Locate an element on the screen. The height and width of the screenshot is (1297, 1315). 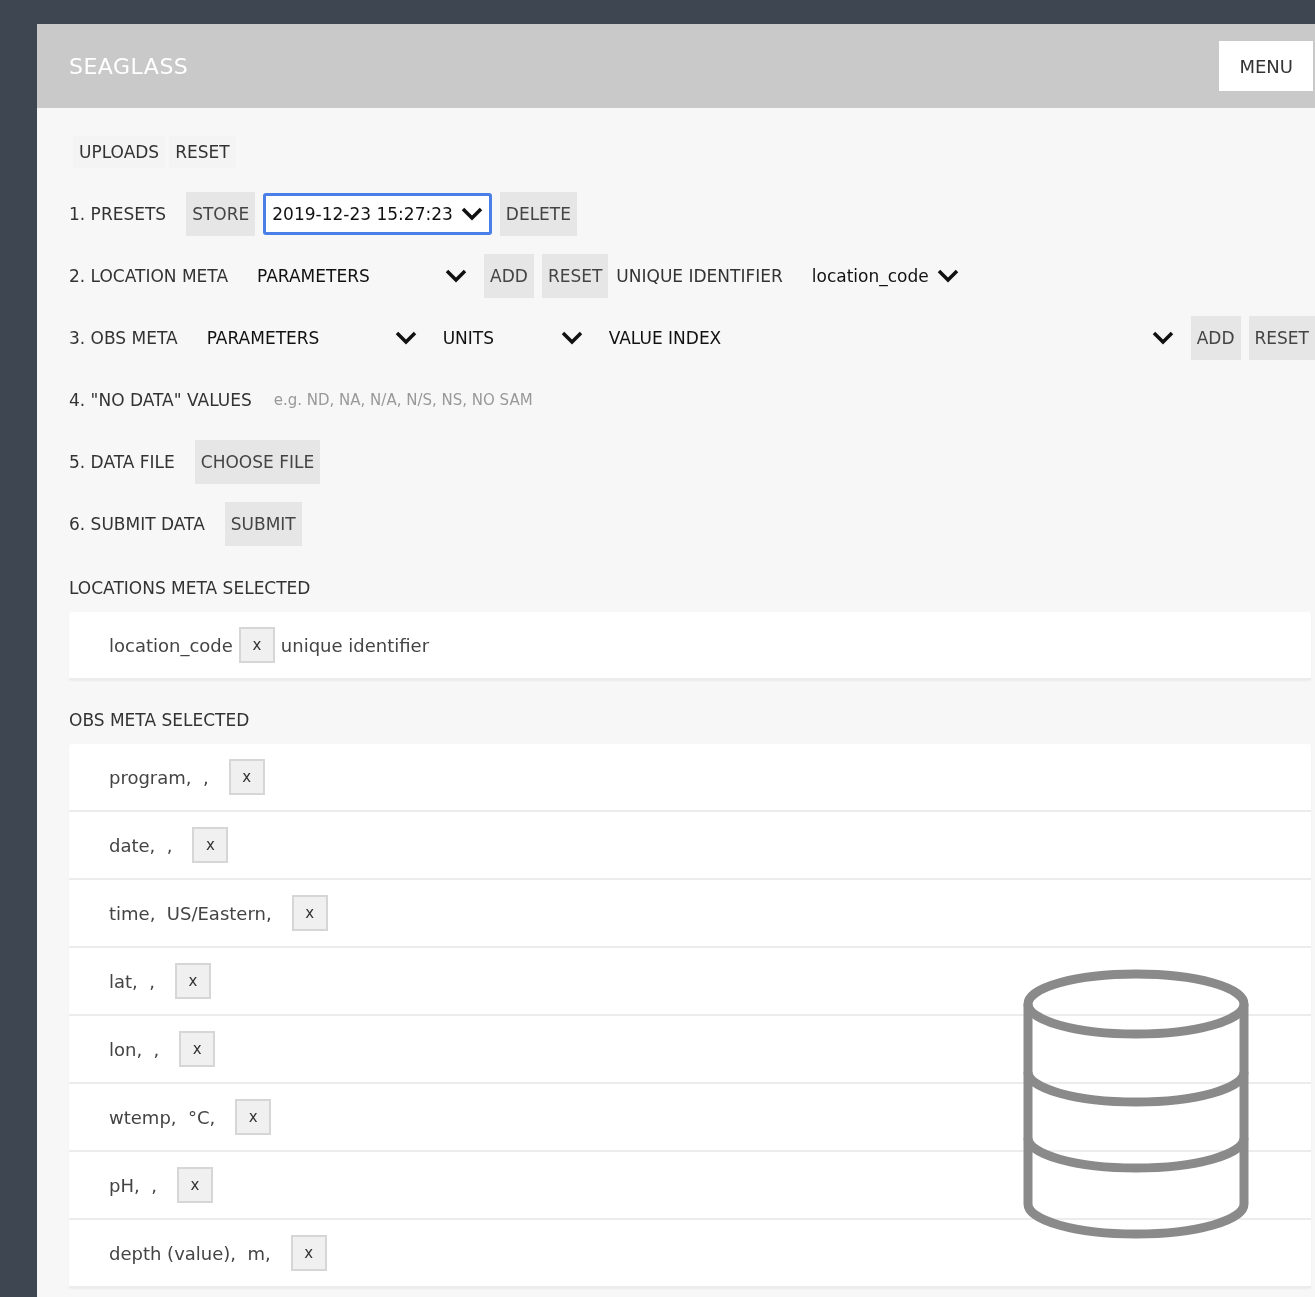
meta-name: wtemp, °C, is located at coordinates (162, 1117).